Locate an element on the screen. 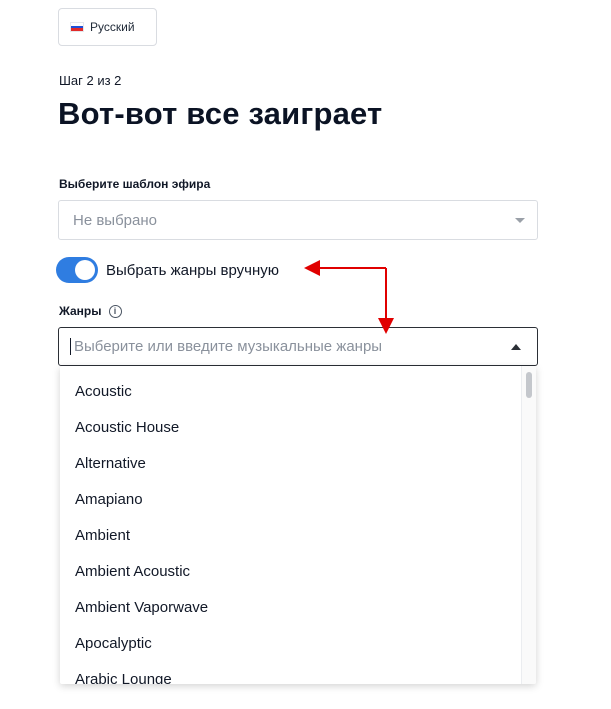 Image resolution: width=611 pixels, height=709 pixels. dropdown-scrollbar is located at coordinates (528, 525).